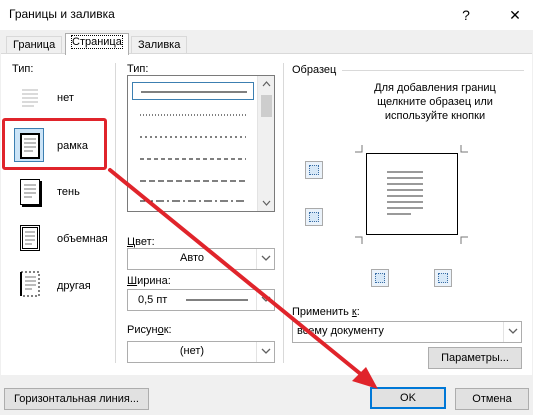 This screenshot has height=415, width=533. What do you see at coordinates (23, 69) in the screenshot?
I see `setting-label: Тип:` at bounding box center [23, 69].